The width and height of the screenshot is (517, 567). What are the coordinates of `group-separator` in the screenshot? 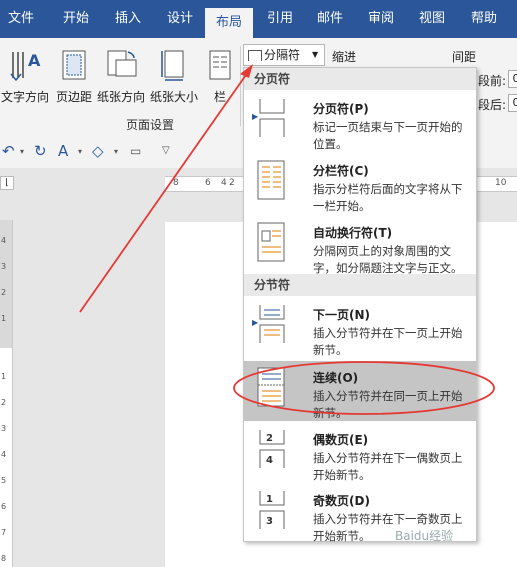 It's located at (240, 86).